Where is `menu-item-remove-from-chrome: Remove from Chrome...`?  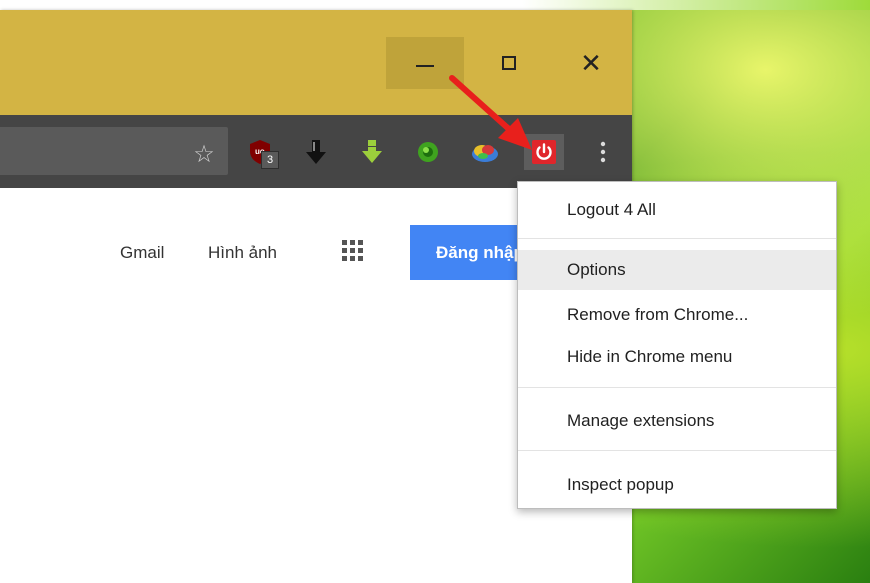
menu-item-remove-from-chrome: Remove from Chrome... is located at coordinates (677, 315).